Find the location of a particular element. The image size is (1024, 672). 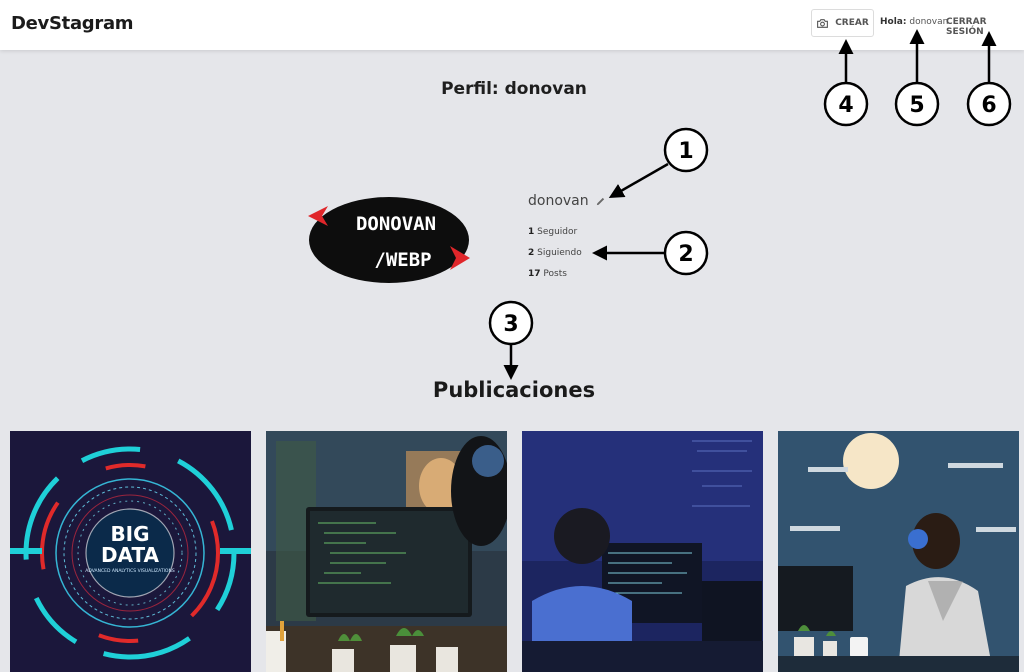

greeting: Hola: donovan is located at coordinates (914, 22).